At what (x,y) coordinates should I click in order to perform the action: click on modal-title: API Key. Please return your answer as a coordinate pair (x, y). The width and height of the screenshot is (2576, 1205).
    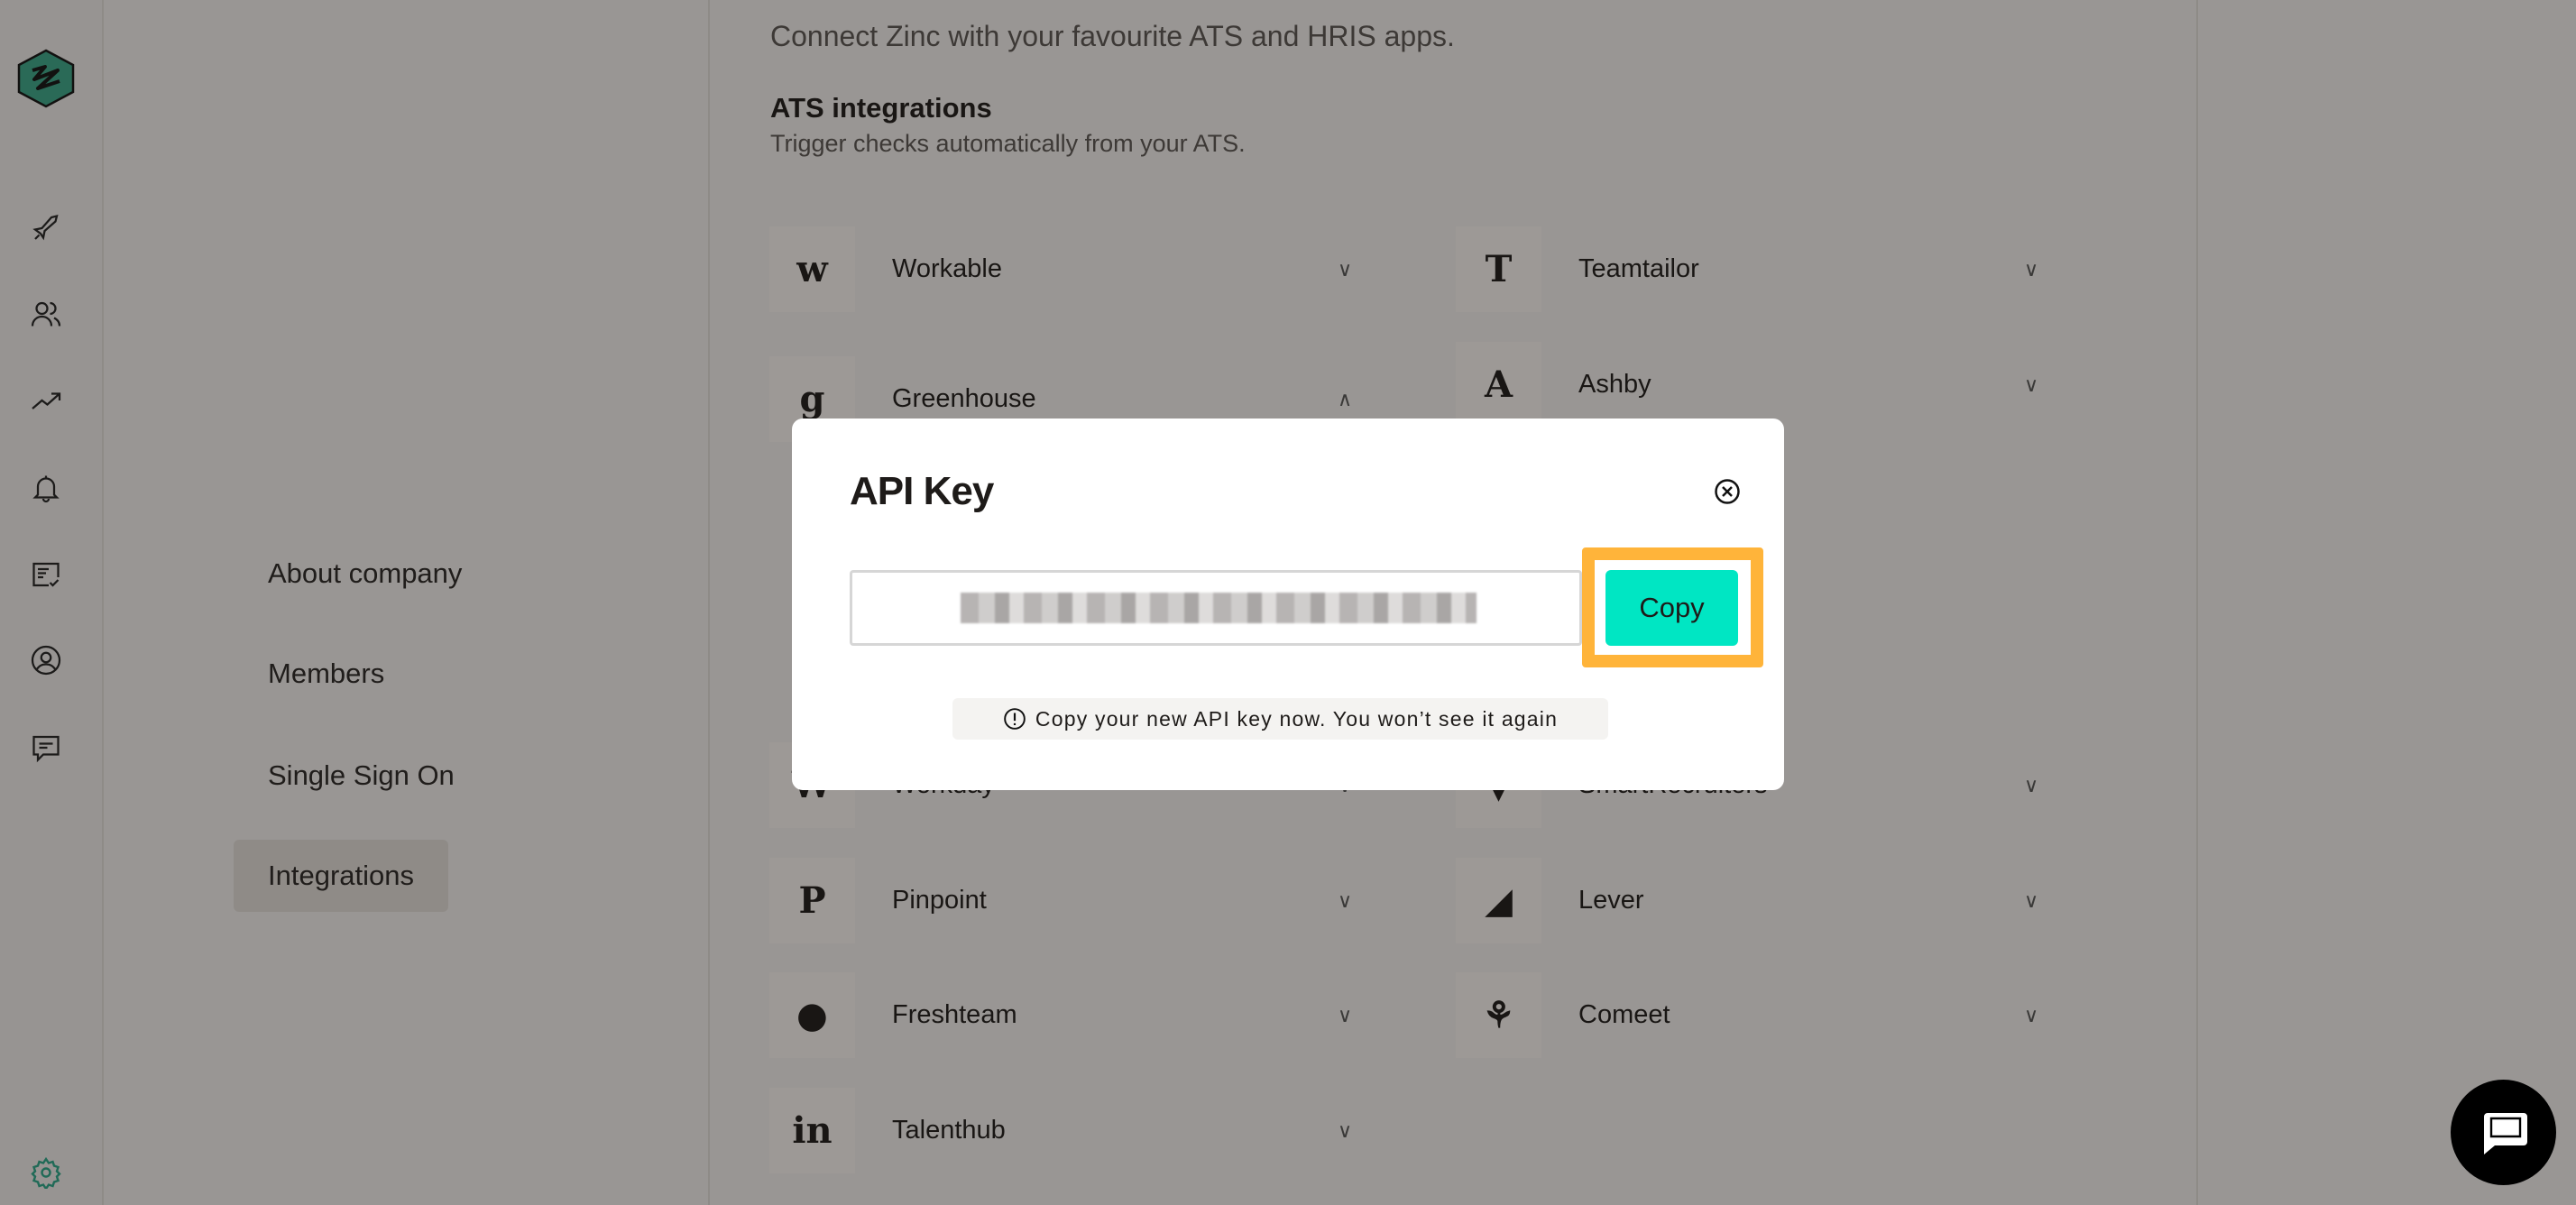
    Looking at the image, I should click on (922, 491).